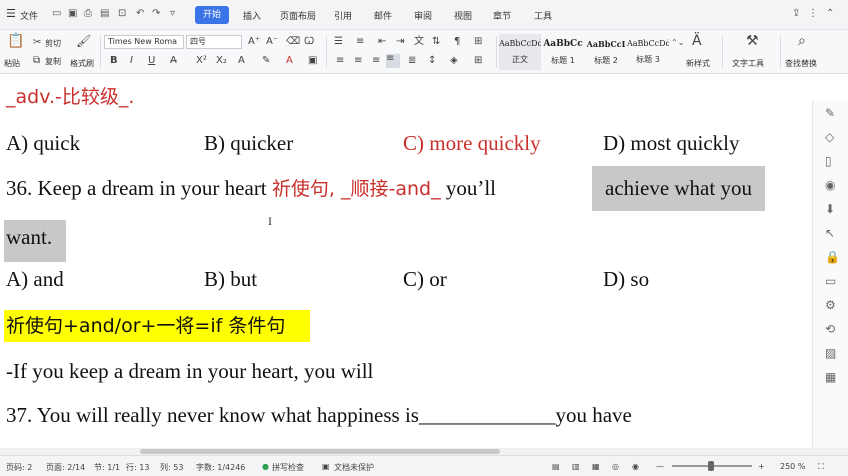 The image size is (848, 476). What do you see at coordinates (801, 63) in the screenshot?
I see `find-replace-label: 查找替换` at bounding box center [801, 63].